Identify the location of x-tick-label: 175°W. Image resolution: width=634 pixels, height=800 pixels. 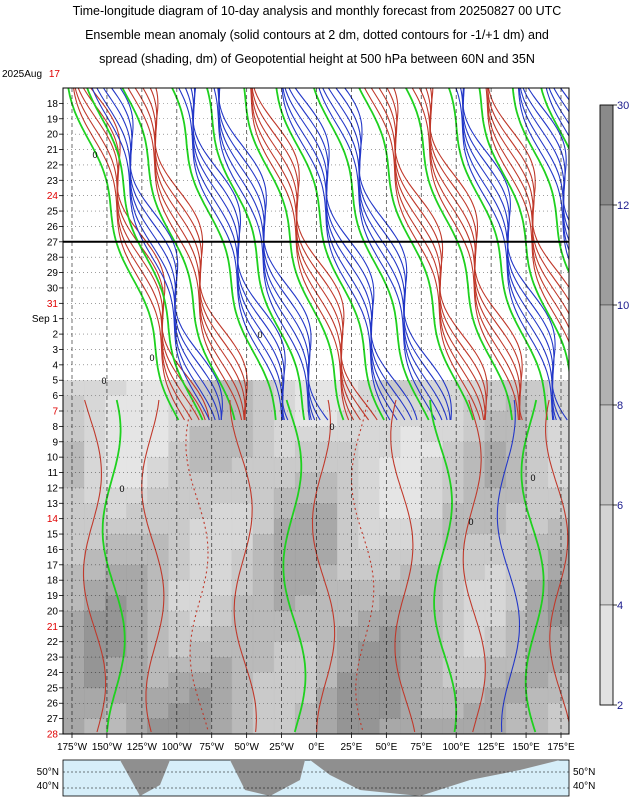
(72, 747).